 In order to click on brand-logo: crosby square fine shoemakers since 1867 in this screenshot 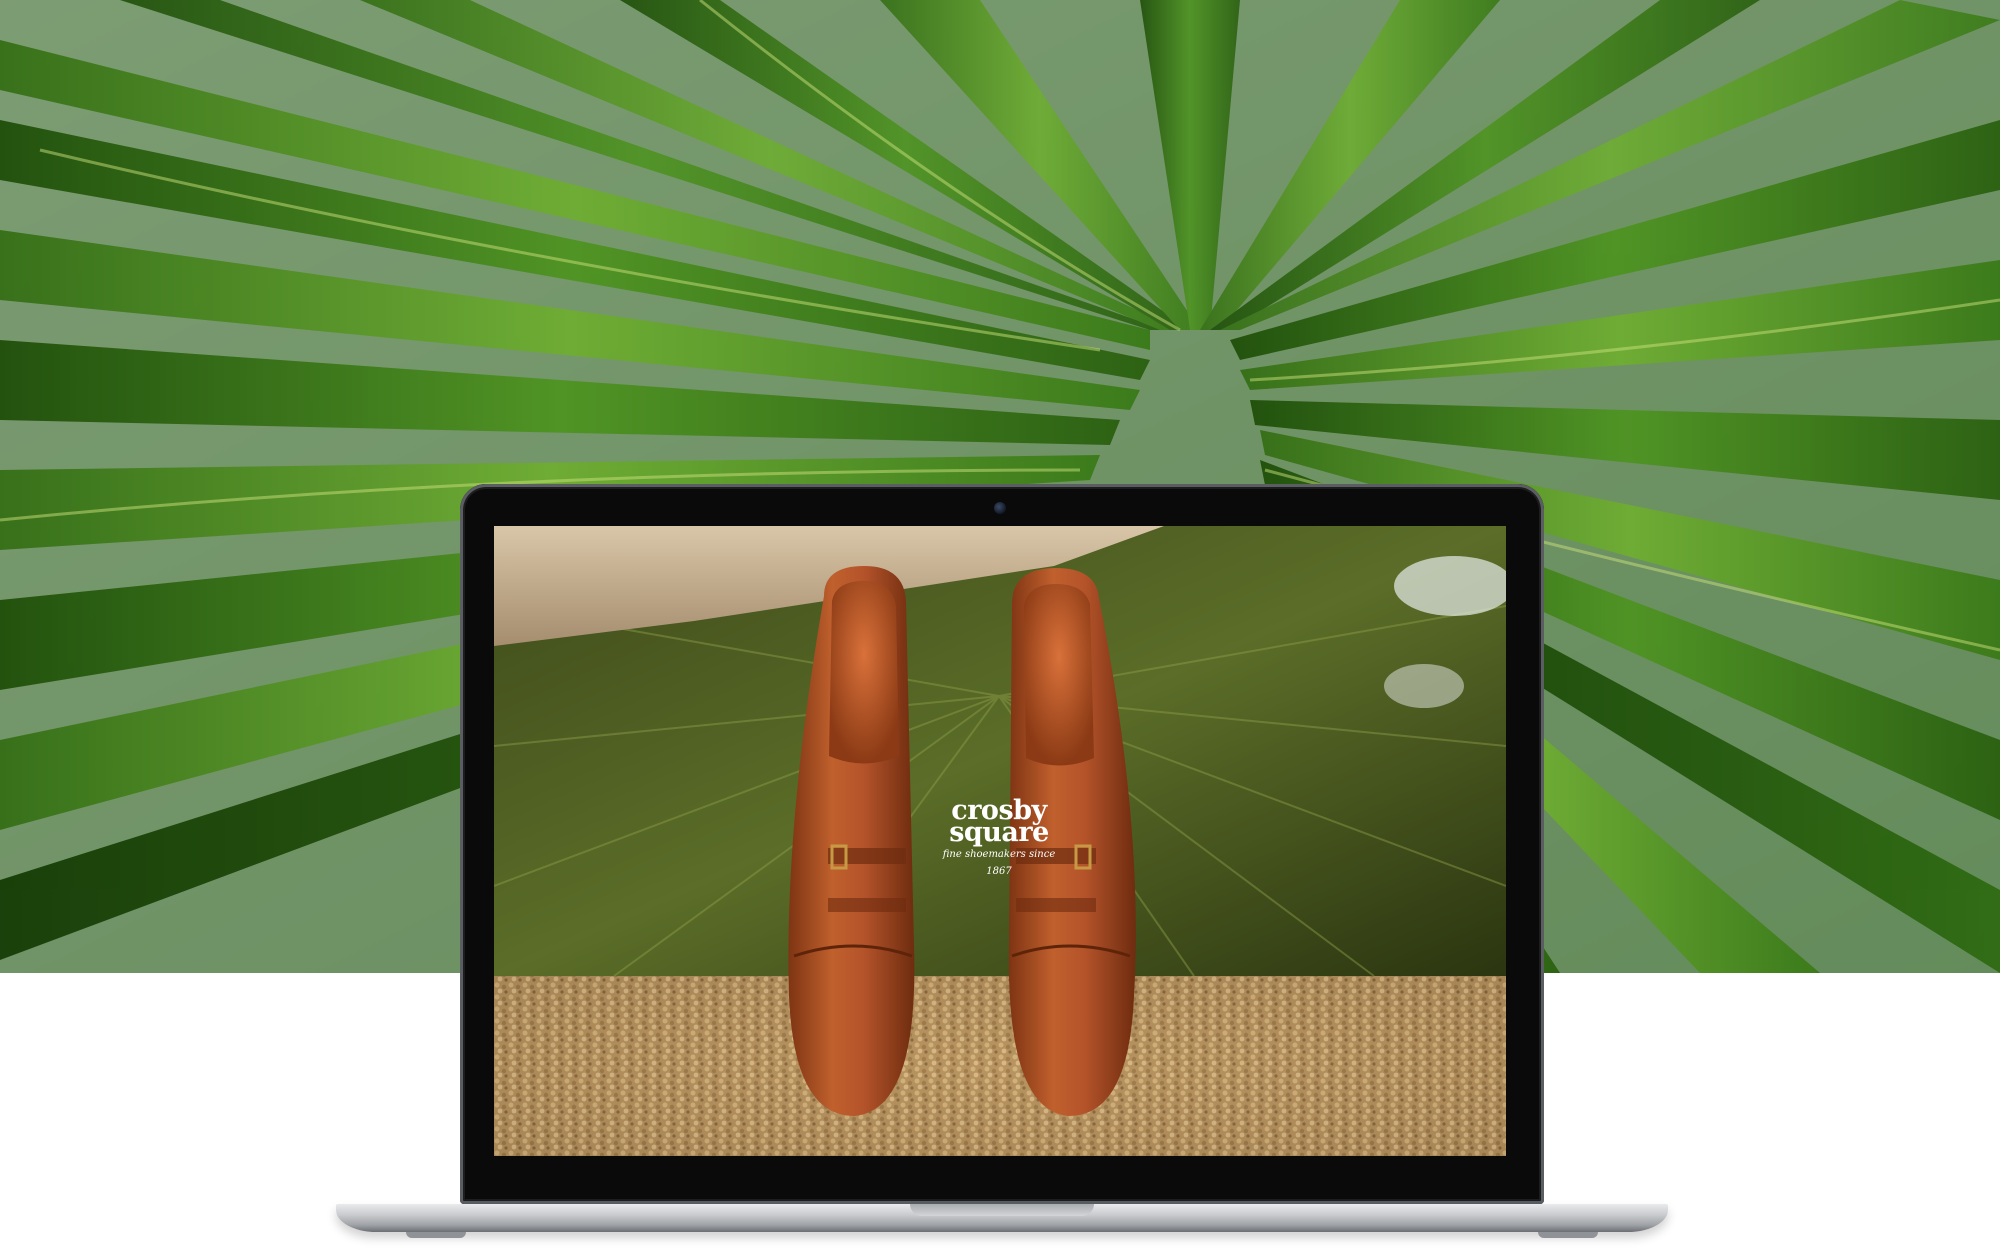, I will do `click(999, 837)`.